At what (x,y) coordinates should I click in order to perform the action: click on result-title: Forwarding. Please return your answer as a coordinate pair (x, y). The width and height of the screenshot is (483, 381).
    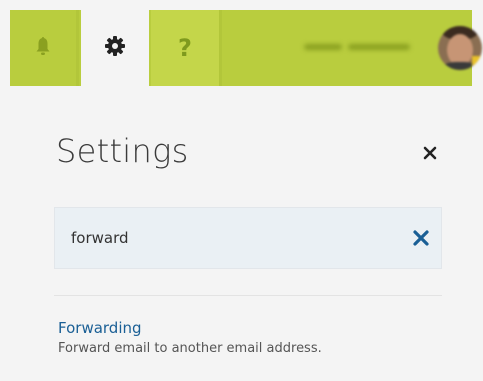
    Looking at the image, I should click on (190, 328).